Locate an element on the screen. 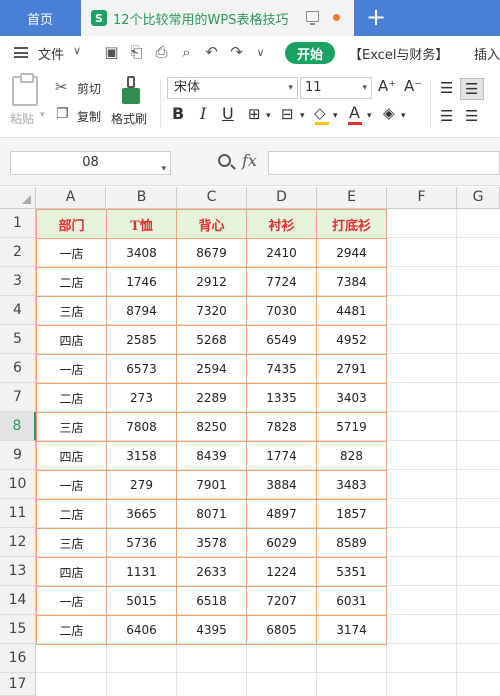  table-cell: 5736 is located at coordinates (141, 543).